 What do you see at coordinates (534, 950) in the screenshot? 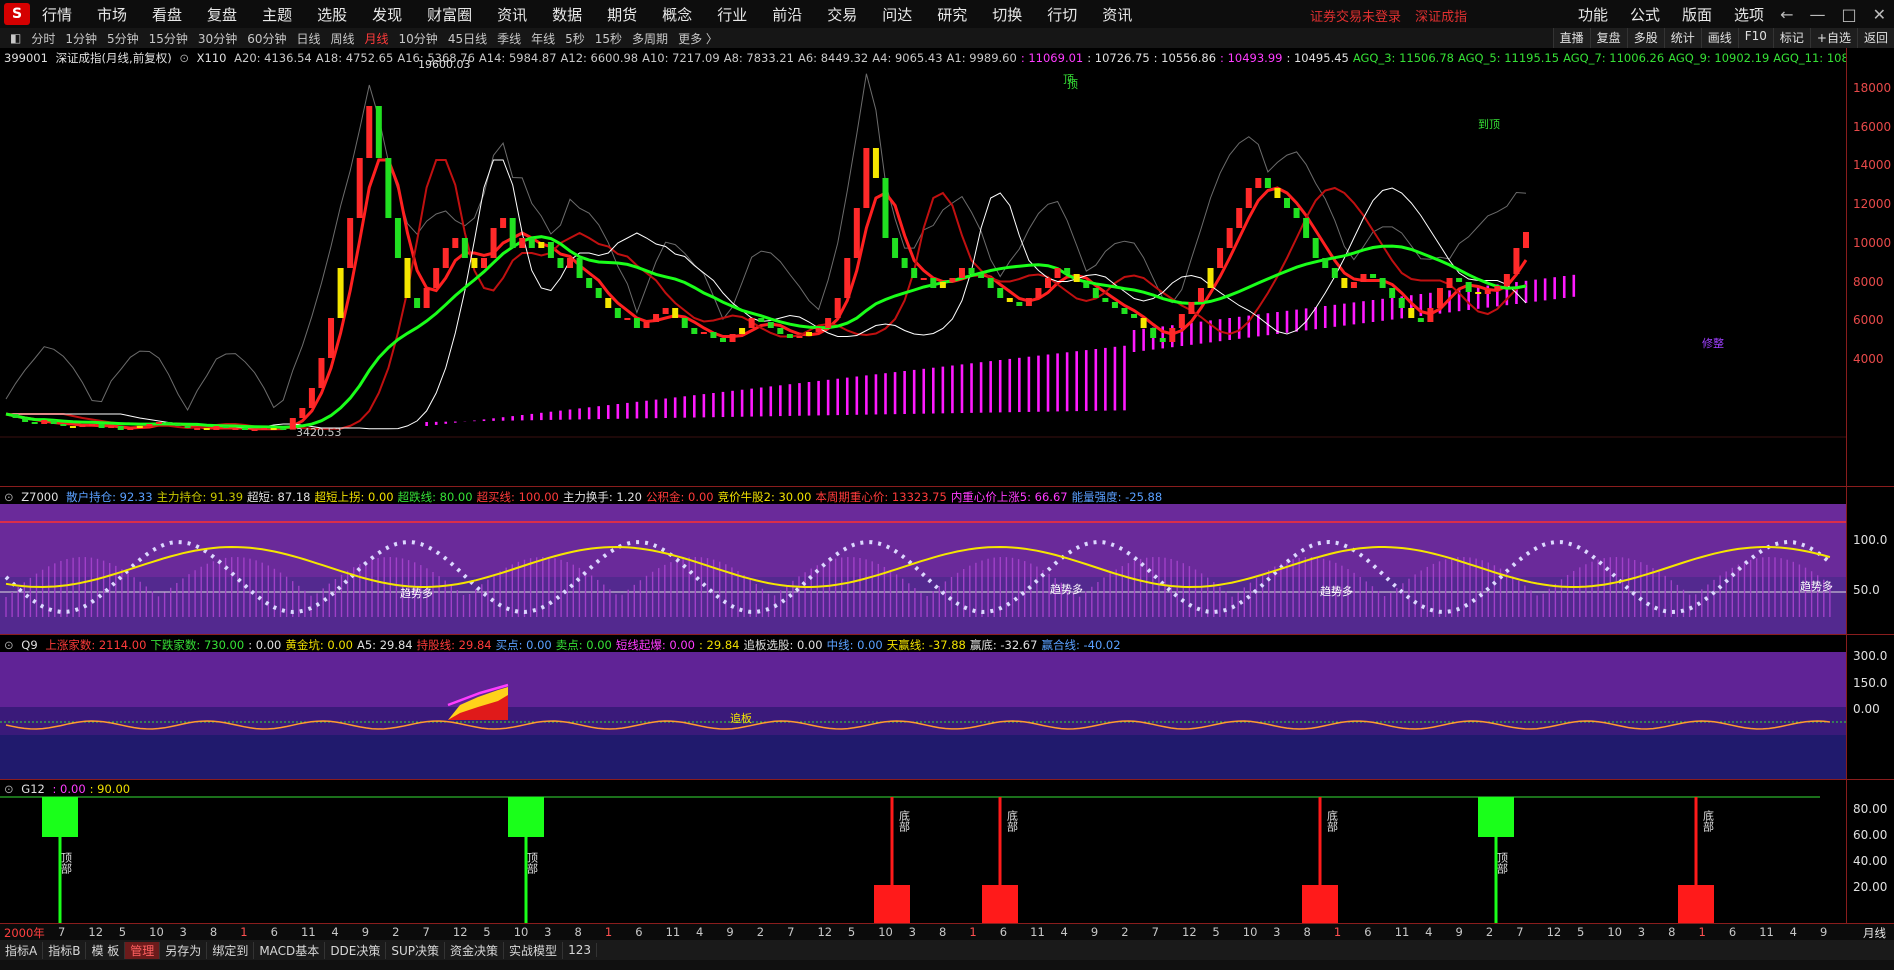
I see `tab-10: 实战模型` at bounding box center [534, 950].